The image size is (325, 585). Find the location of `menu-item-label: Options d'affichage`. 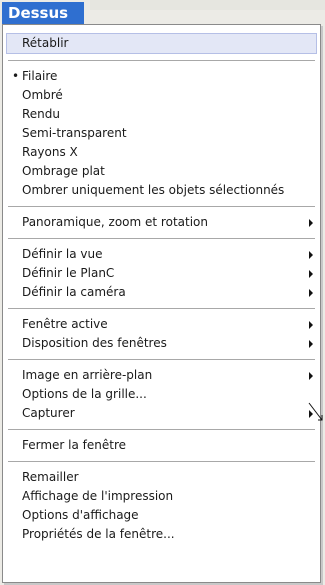

menu-item-label: Options d'affichage is located at coordinates (80, 515).